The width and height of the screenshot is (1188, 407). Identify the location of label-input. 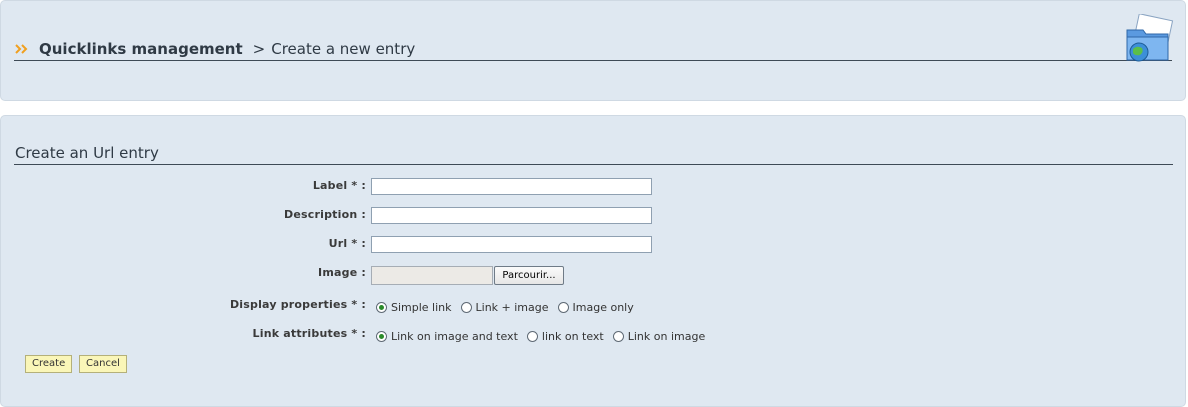
(511, 186).